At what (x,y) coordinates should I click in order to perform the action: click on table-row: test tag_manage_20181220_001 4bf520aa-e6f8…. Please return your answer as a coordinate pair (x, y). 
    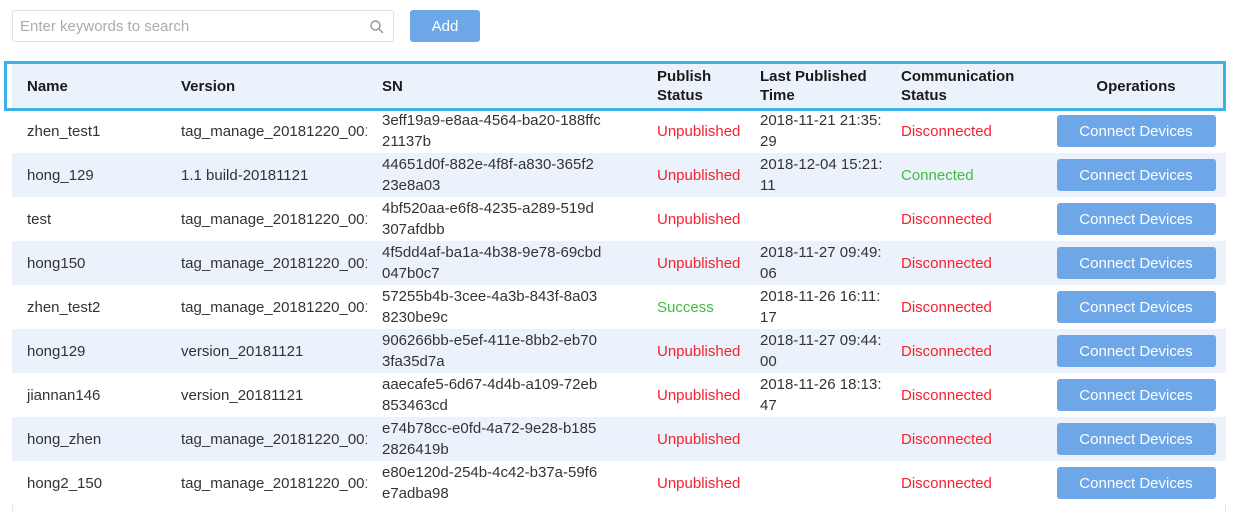
    Looking at the image, I should click on (619, 219).